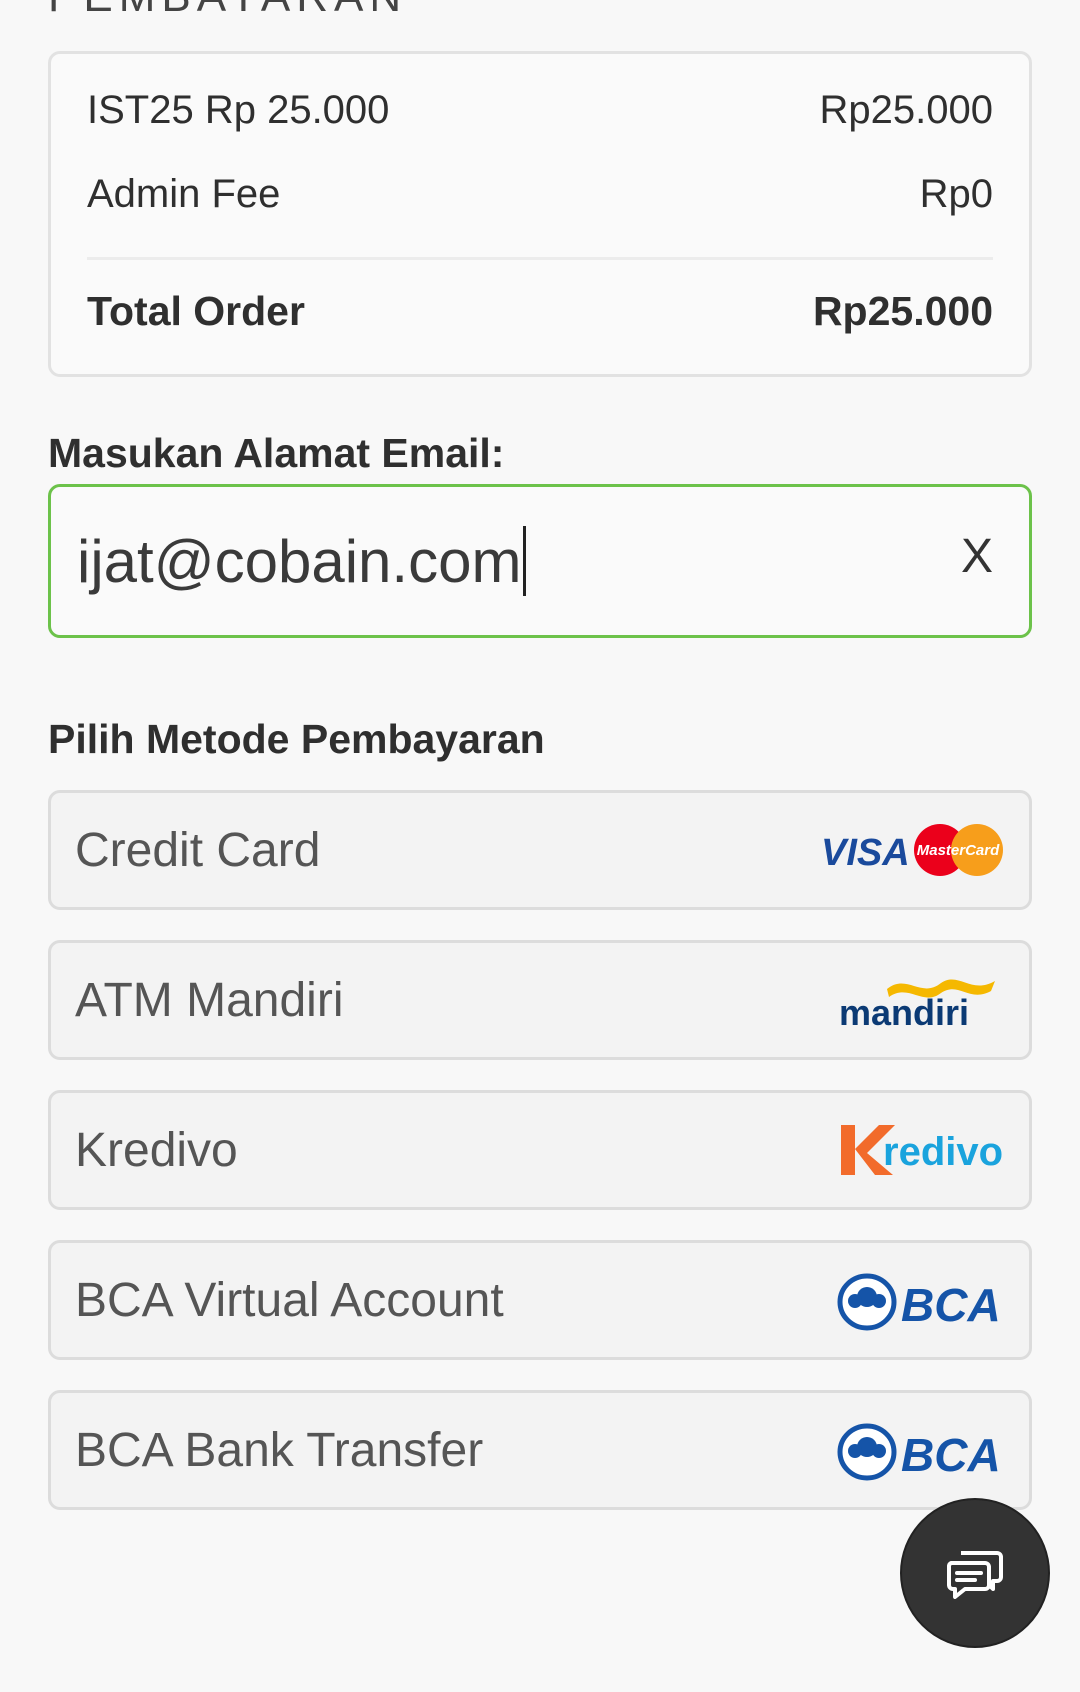  What do you see at coordinates (540, 1000) in the screenshot?
I see `payment-option-atm-mandiri: ATM Mandiri mandiri` at bounding box center [540, 1000].